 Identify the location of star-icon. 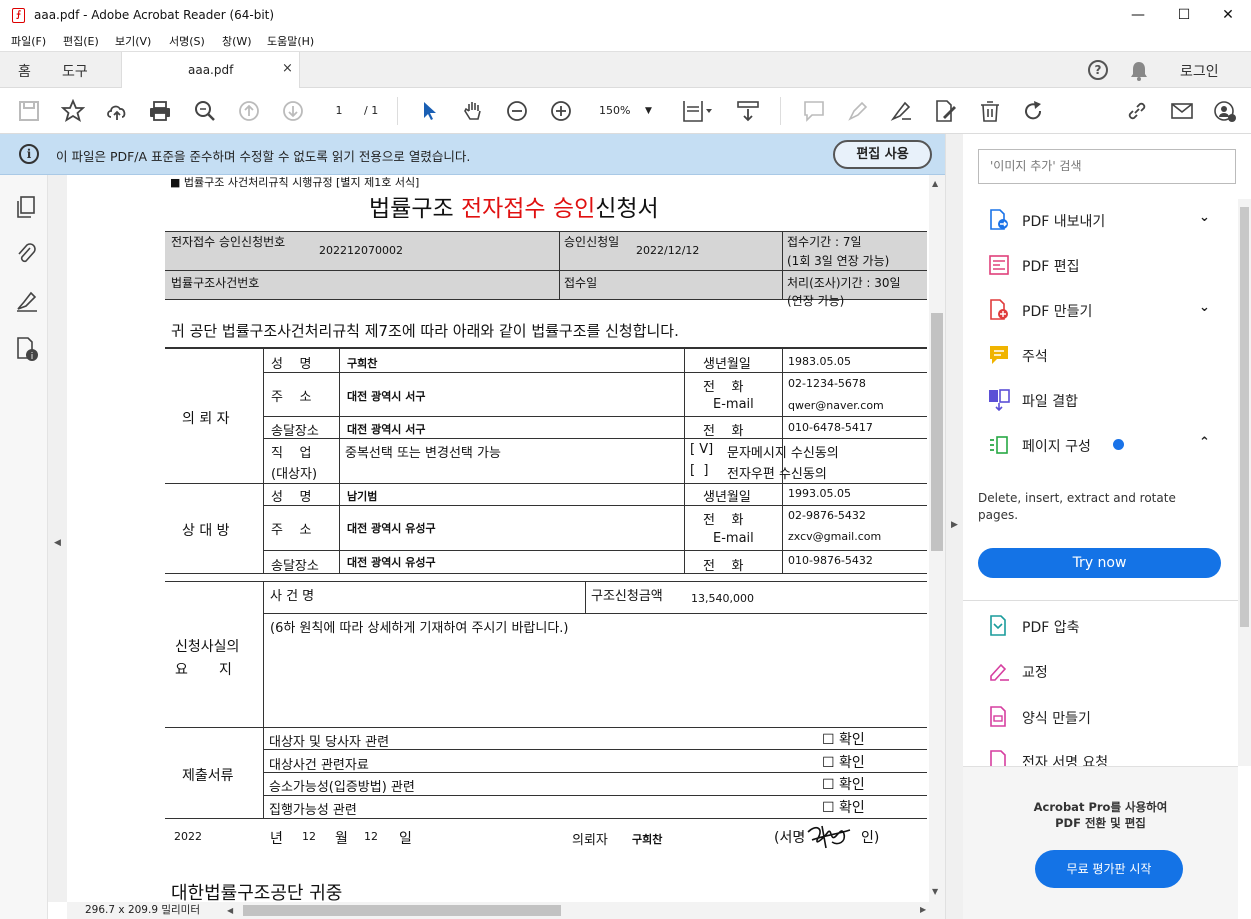
(73, 111).